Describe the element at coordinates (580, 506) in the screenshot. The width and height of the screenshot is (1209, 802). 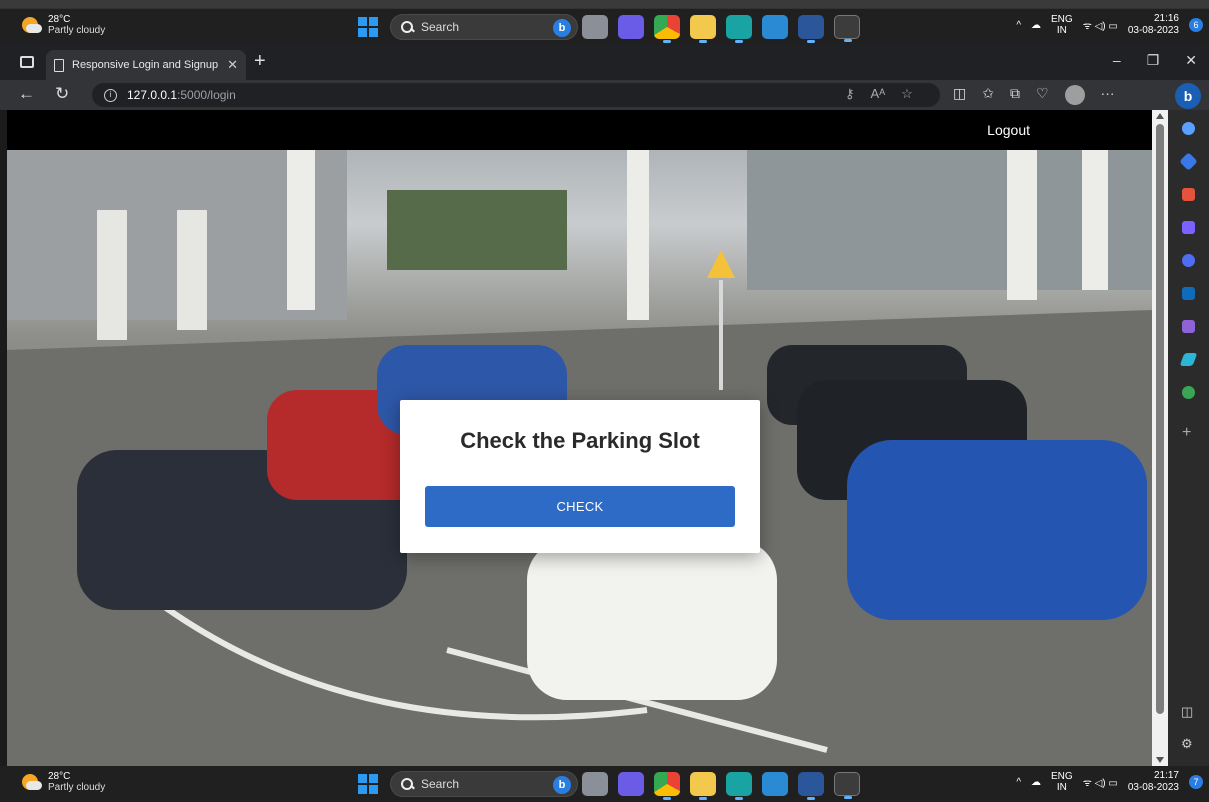
I see `check-button: CHECK` at that location.